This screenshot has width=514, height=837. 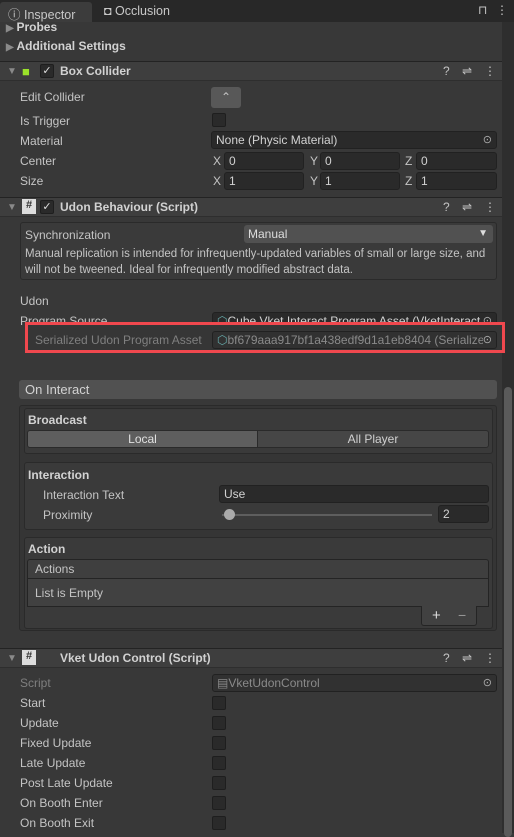 What do you see at coordinates (142, 439) in the screenshot?
I see `local-button: Local` at bounding box center [142, 439].